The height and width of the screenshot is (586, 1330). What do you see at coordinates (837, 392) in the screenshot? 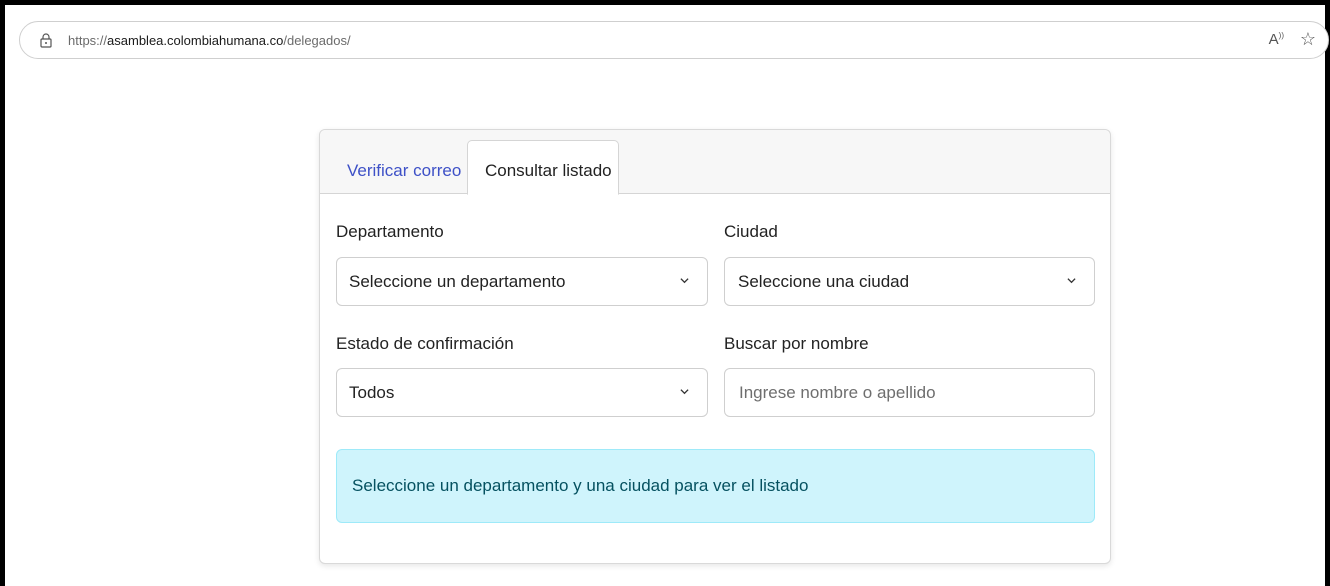
I see `buscar-placeholder: Ingrese nombre o apellido` at bounding box center [837, 392].